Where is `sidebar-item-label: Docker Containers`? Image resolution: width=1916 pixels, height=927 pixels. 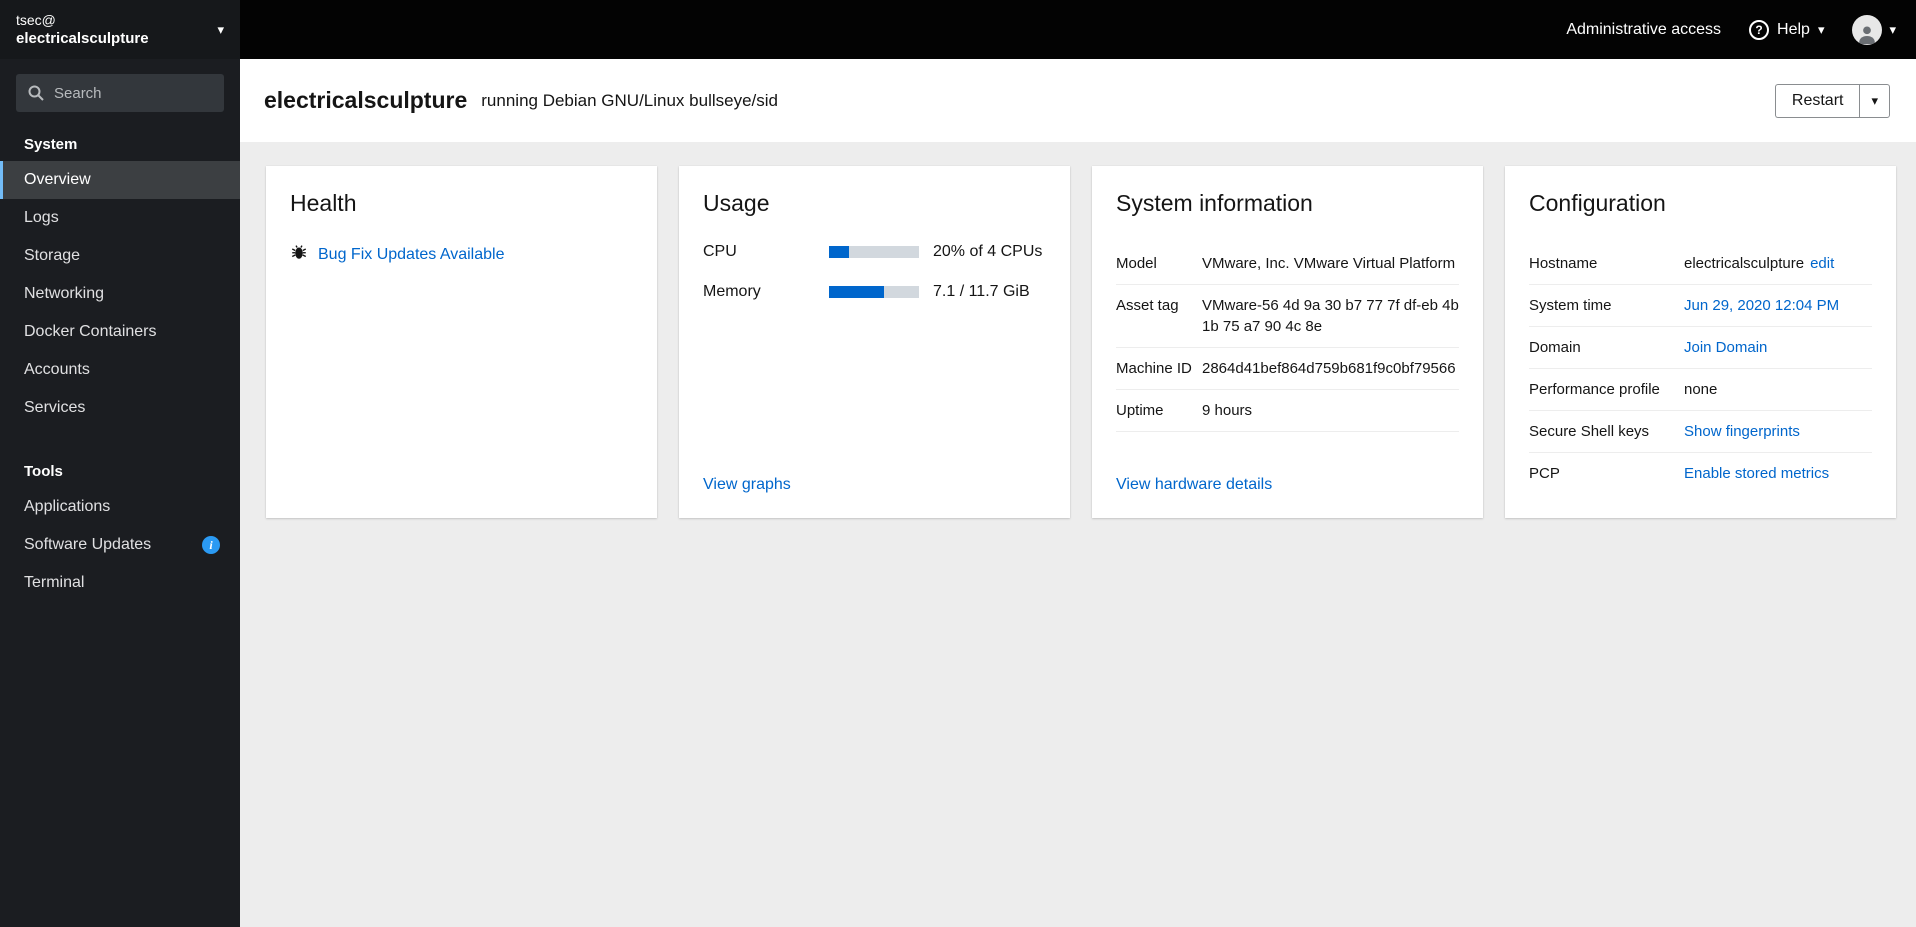
sidebar-item-label: Docker Containers is located at coordinates (90, 331).